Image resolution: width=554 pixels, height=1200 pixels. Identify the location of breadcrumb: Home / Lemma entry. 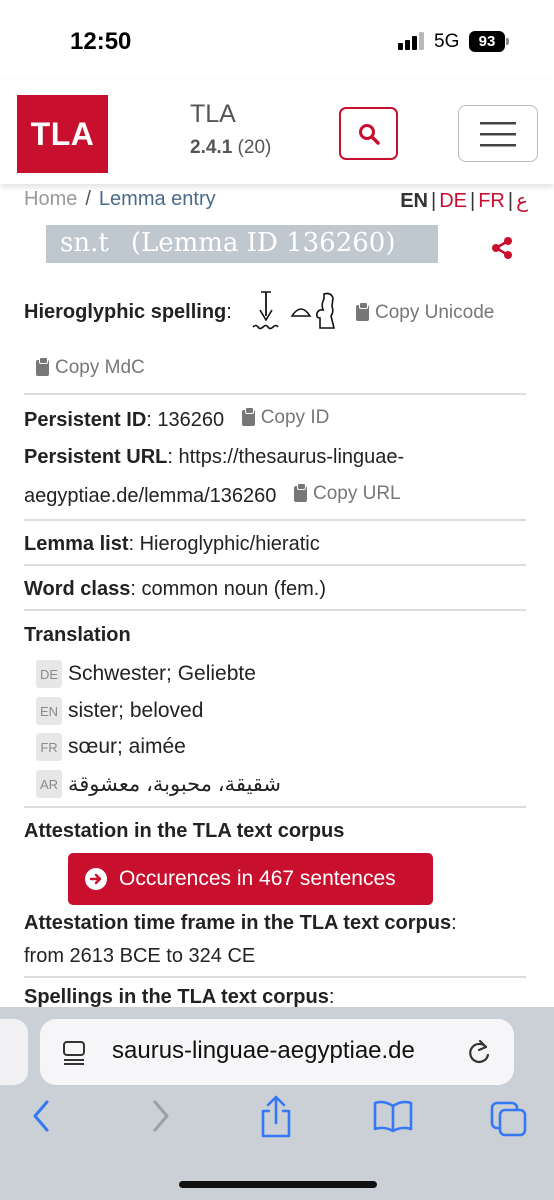
(120, 199).